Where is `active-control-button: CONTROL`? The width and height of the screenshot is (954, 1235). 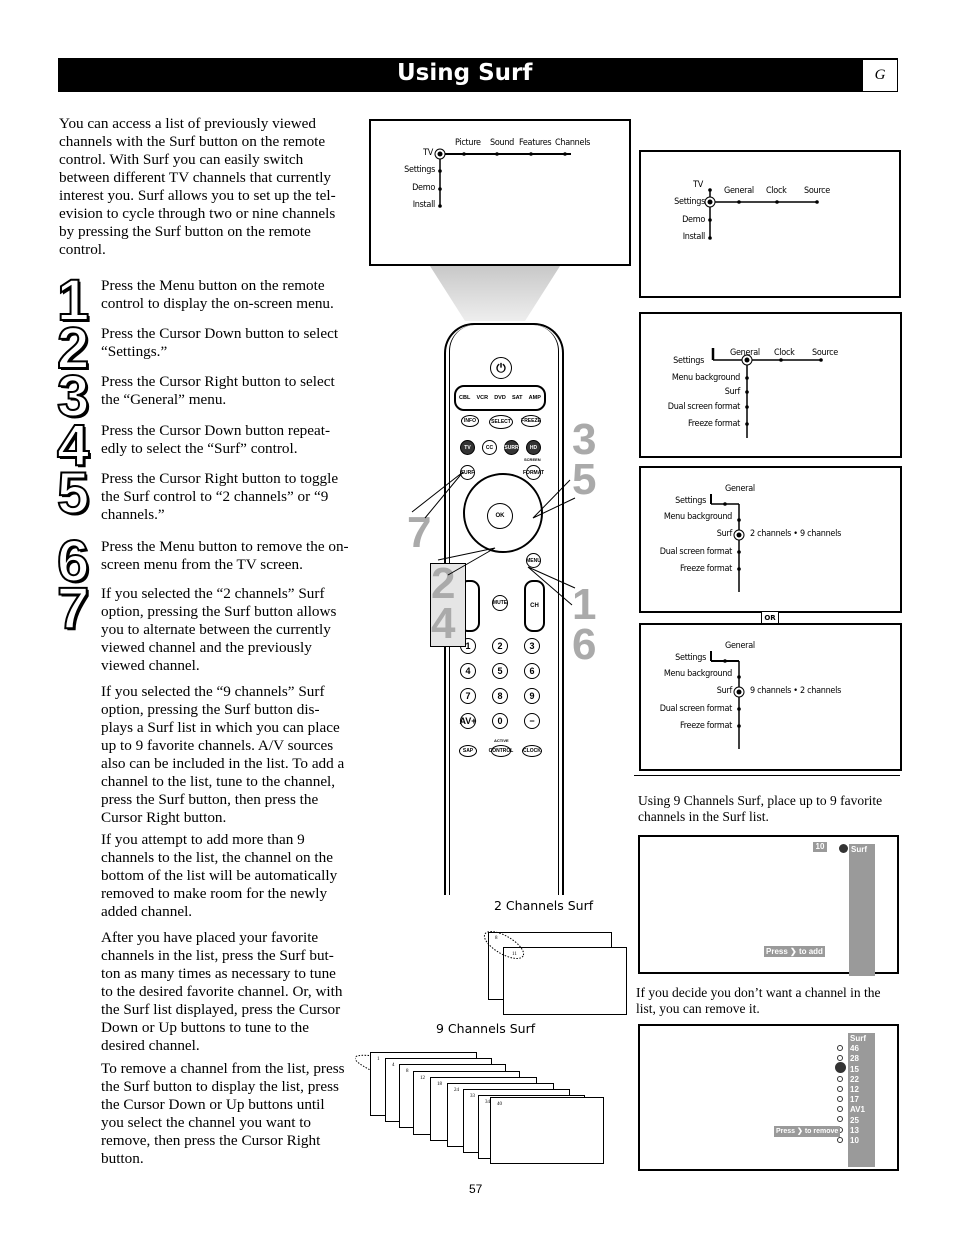
active-control-button: CONTROL is located at coordinates (501, 751).